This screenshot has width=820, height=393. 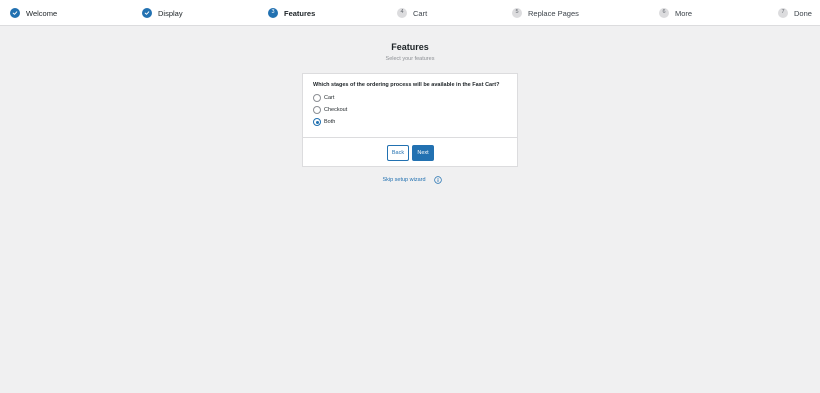 What do you see at coordinates (170, 13) in the screenshot?
I see `step-label: Display` at bounding box center [170, 13].